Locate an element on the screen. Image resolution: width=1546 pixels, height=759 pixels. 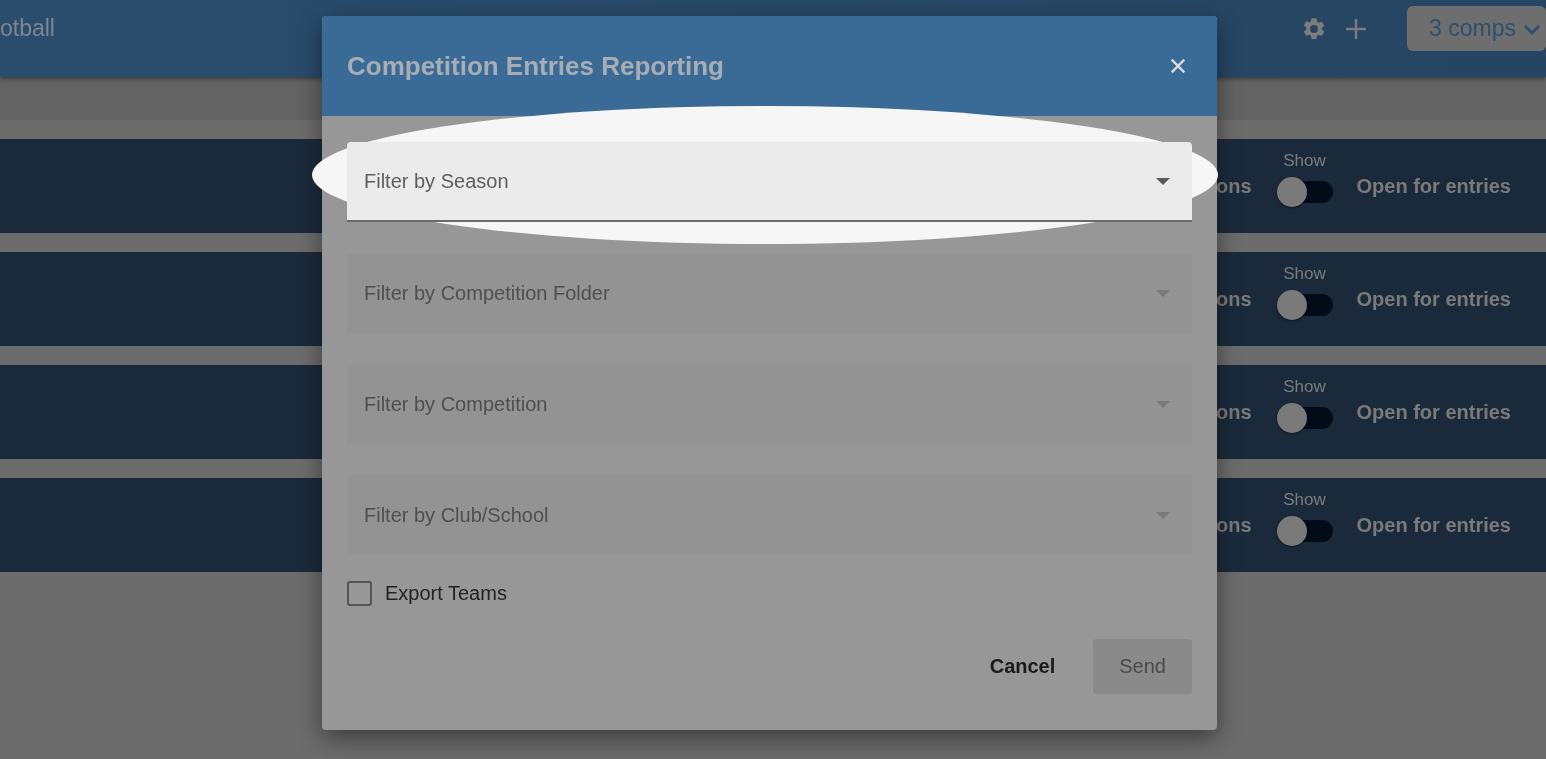
checkbox-label: Export Teams is located at coordinates (446, 593).